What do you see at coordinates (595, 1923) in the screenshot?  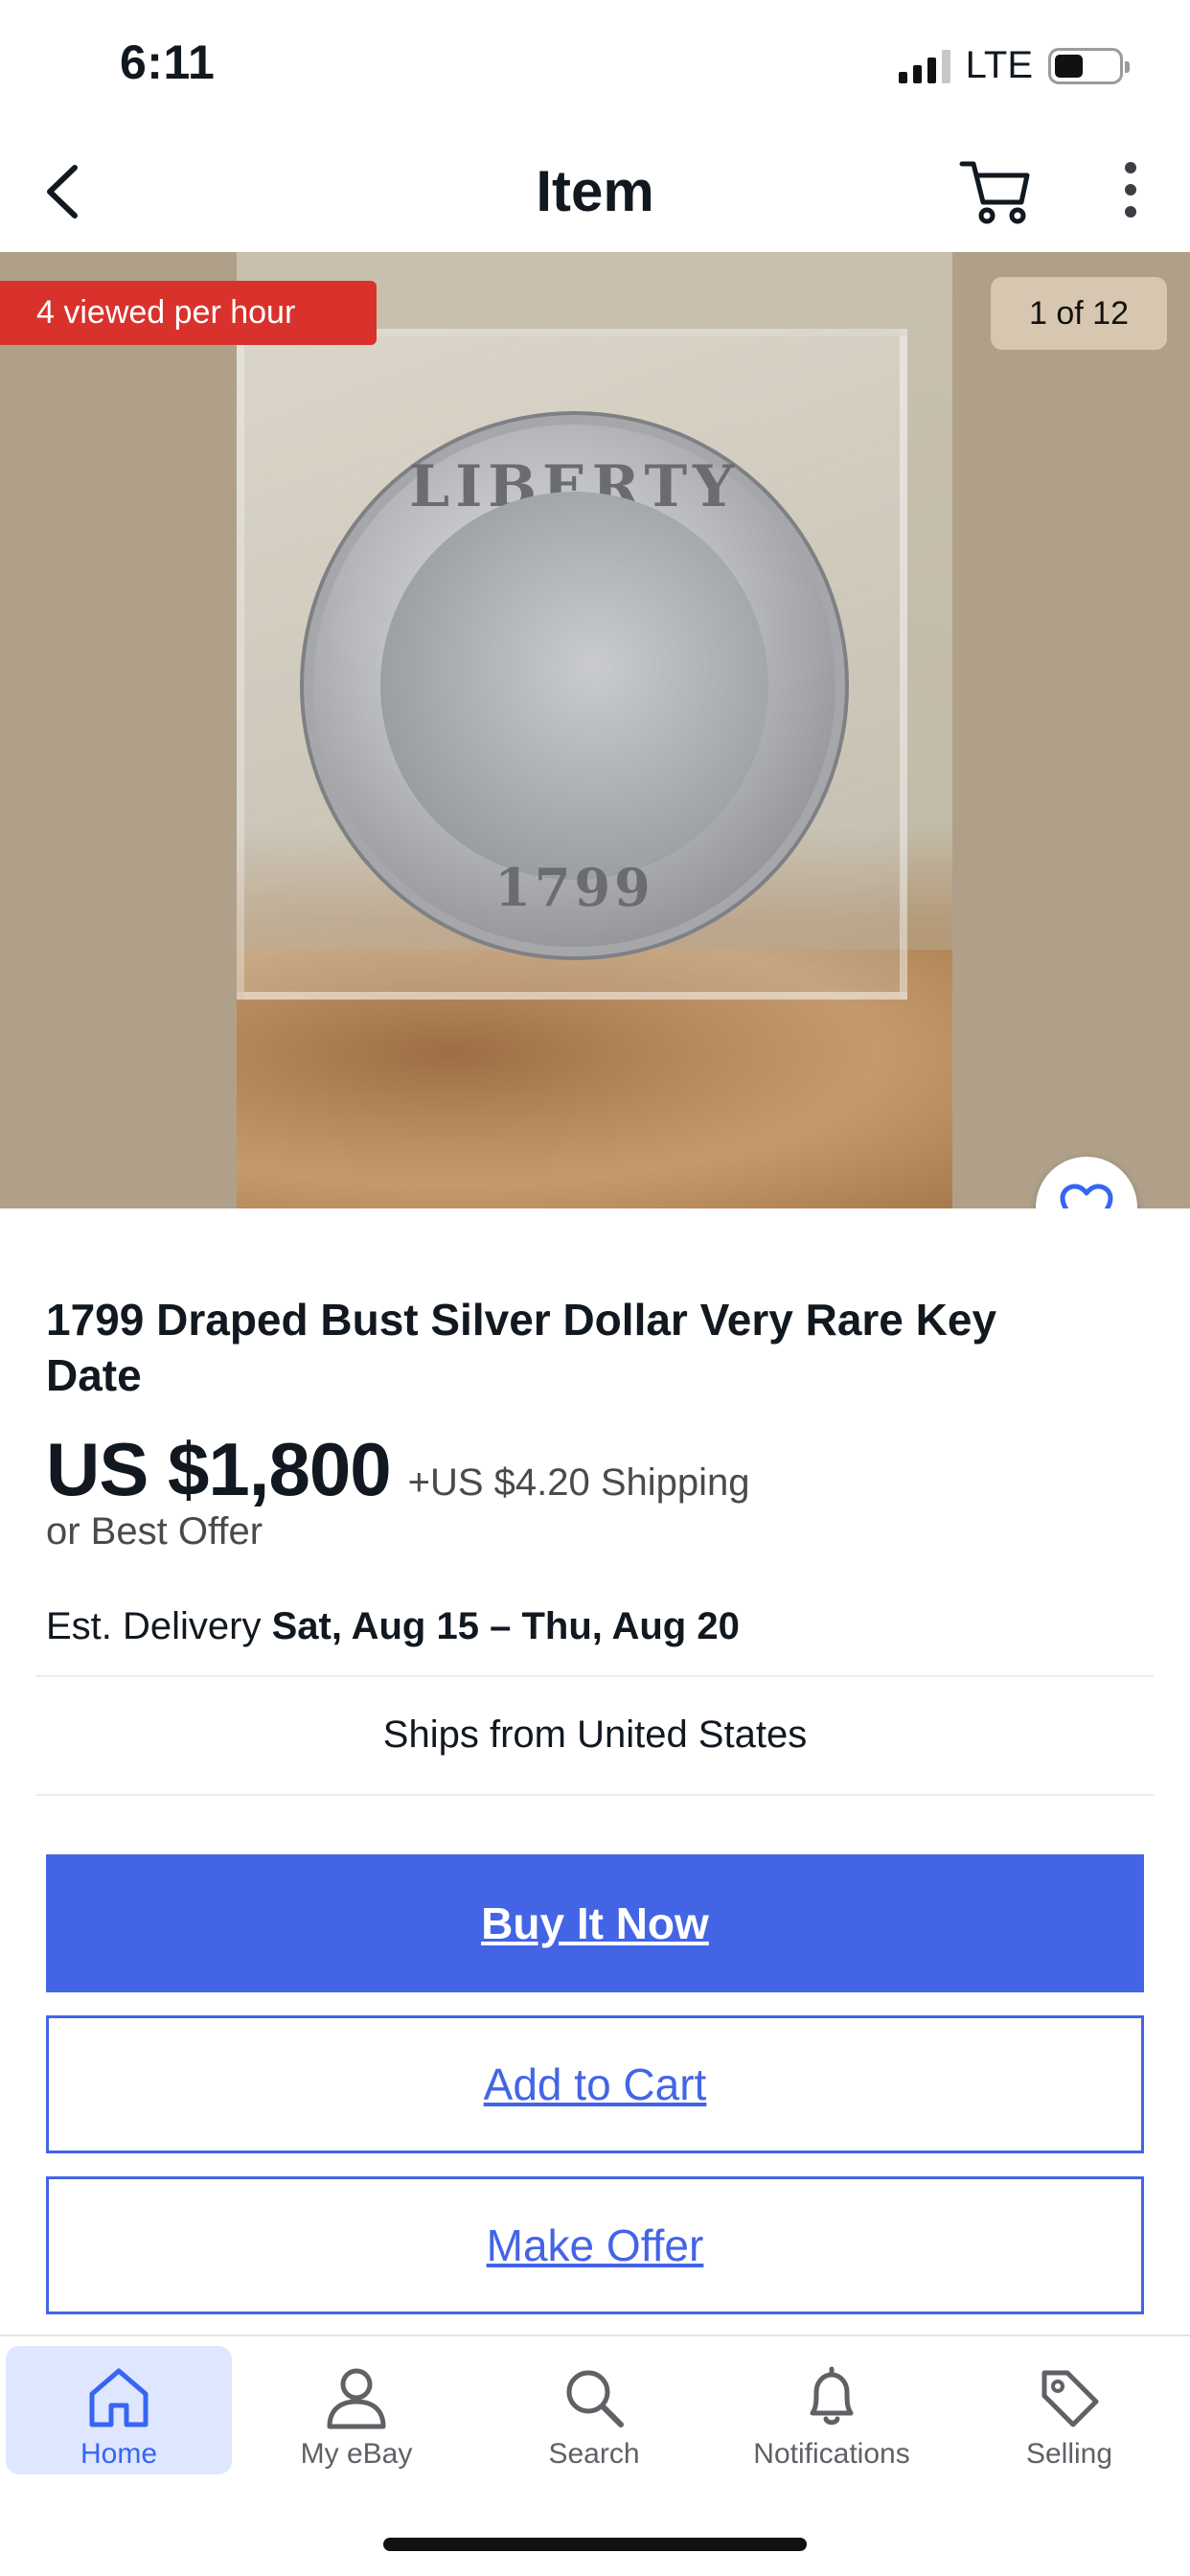 I see `buy-it-now-button: Buy It Now` at bounding box center [595, 1923].